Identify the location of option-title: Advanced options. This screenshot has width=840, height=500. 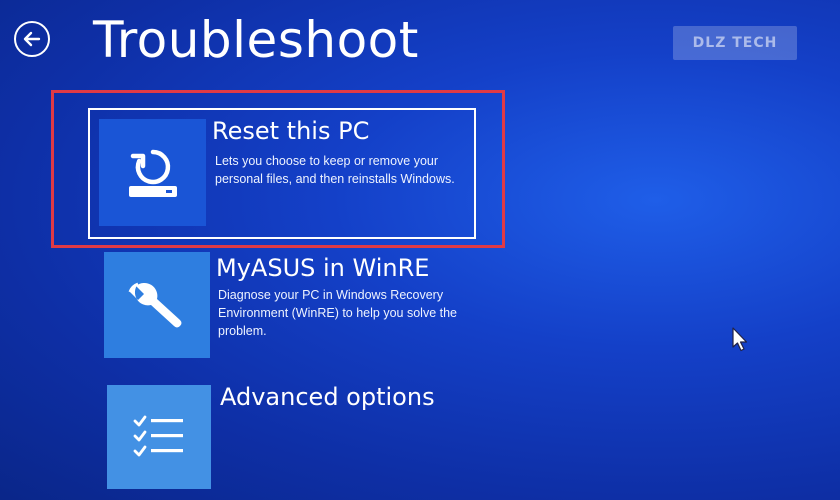
(327, 397).